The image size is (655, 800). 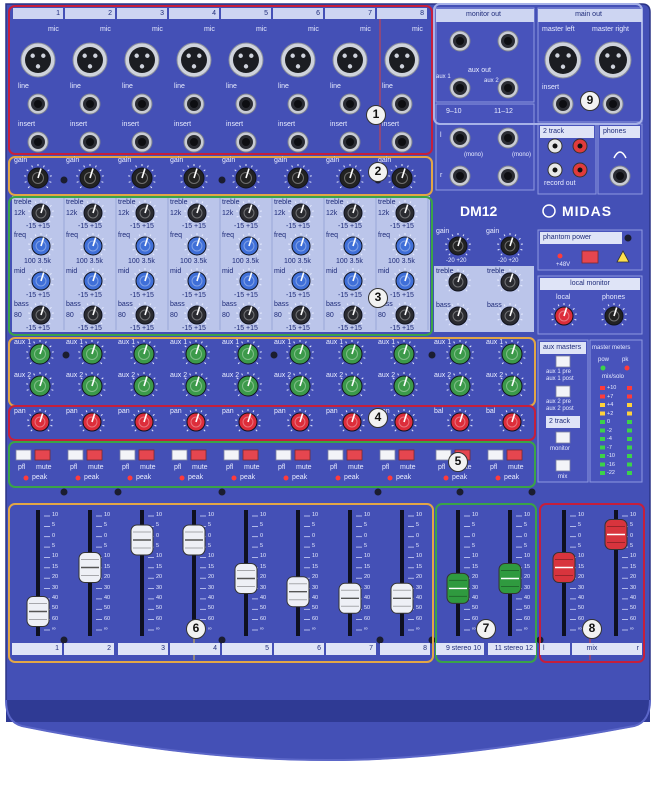 What do you see at coordinates (611, 348) in the screenshot?
I see `master-meters-label: master meters` at bounding box center [611, 348].